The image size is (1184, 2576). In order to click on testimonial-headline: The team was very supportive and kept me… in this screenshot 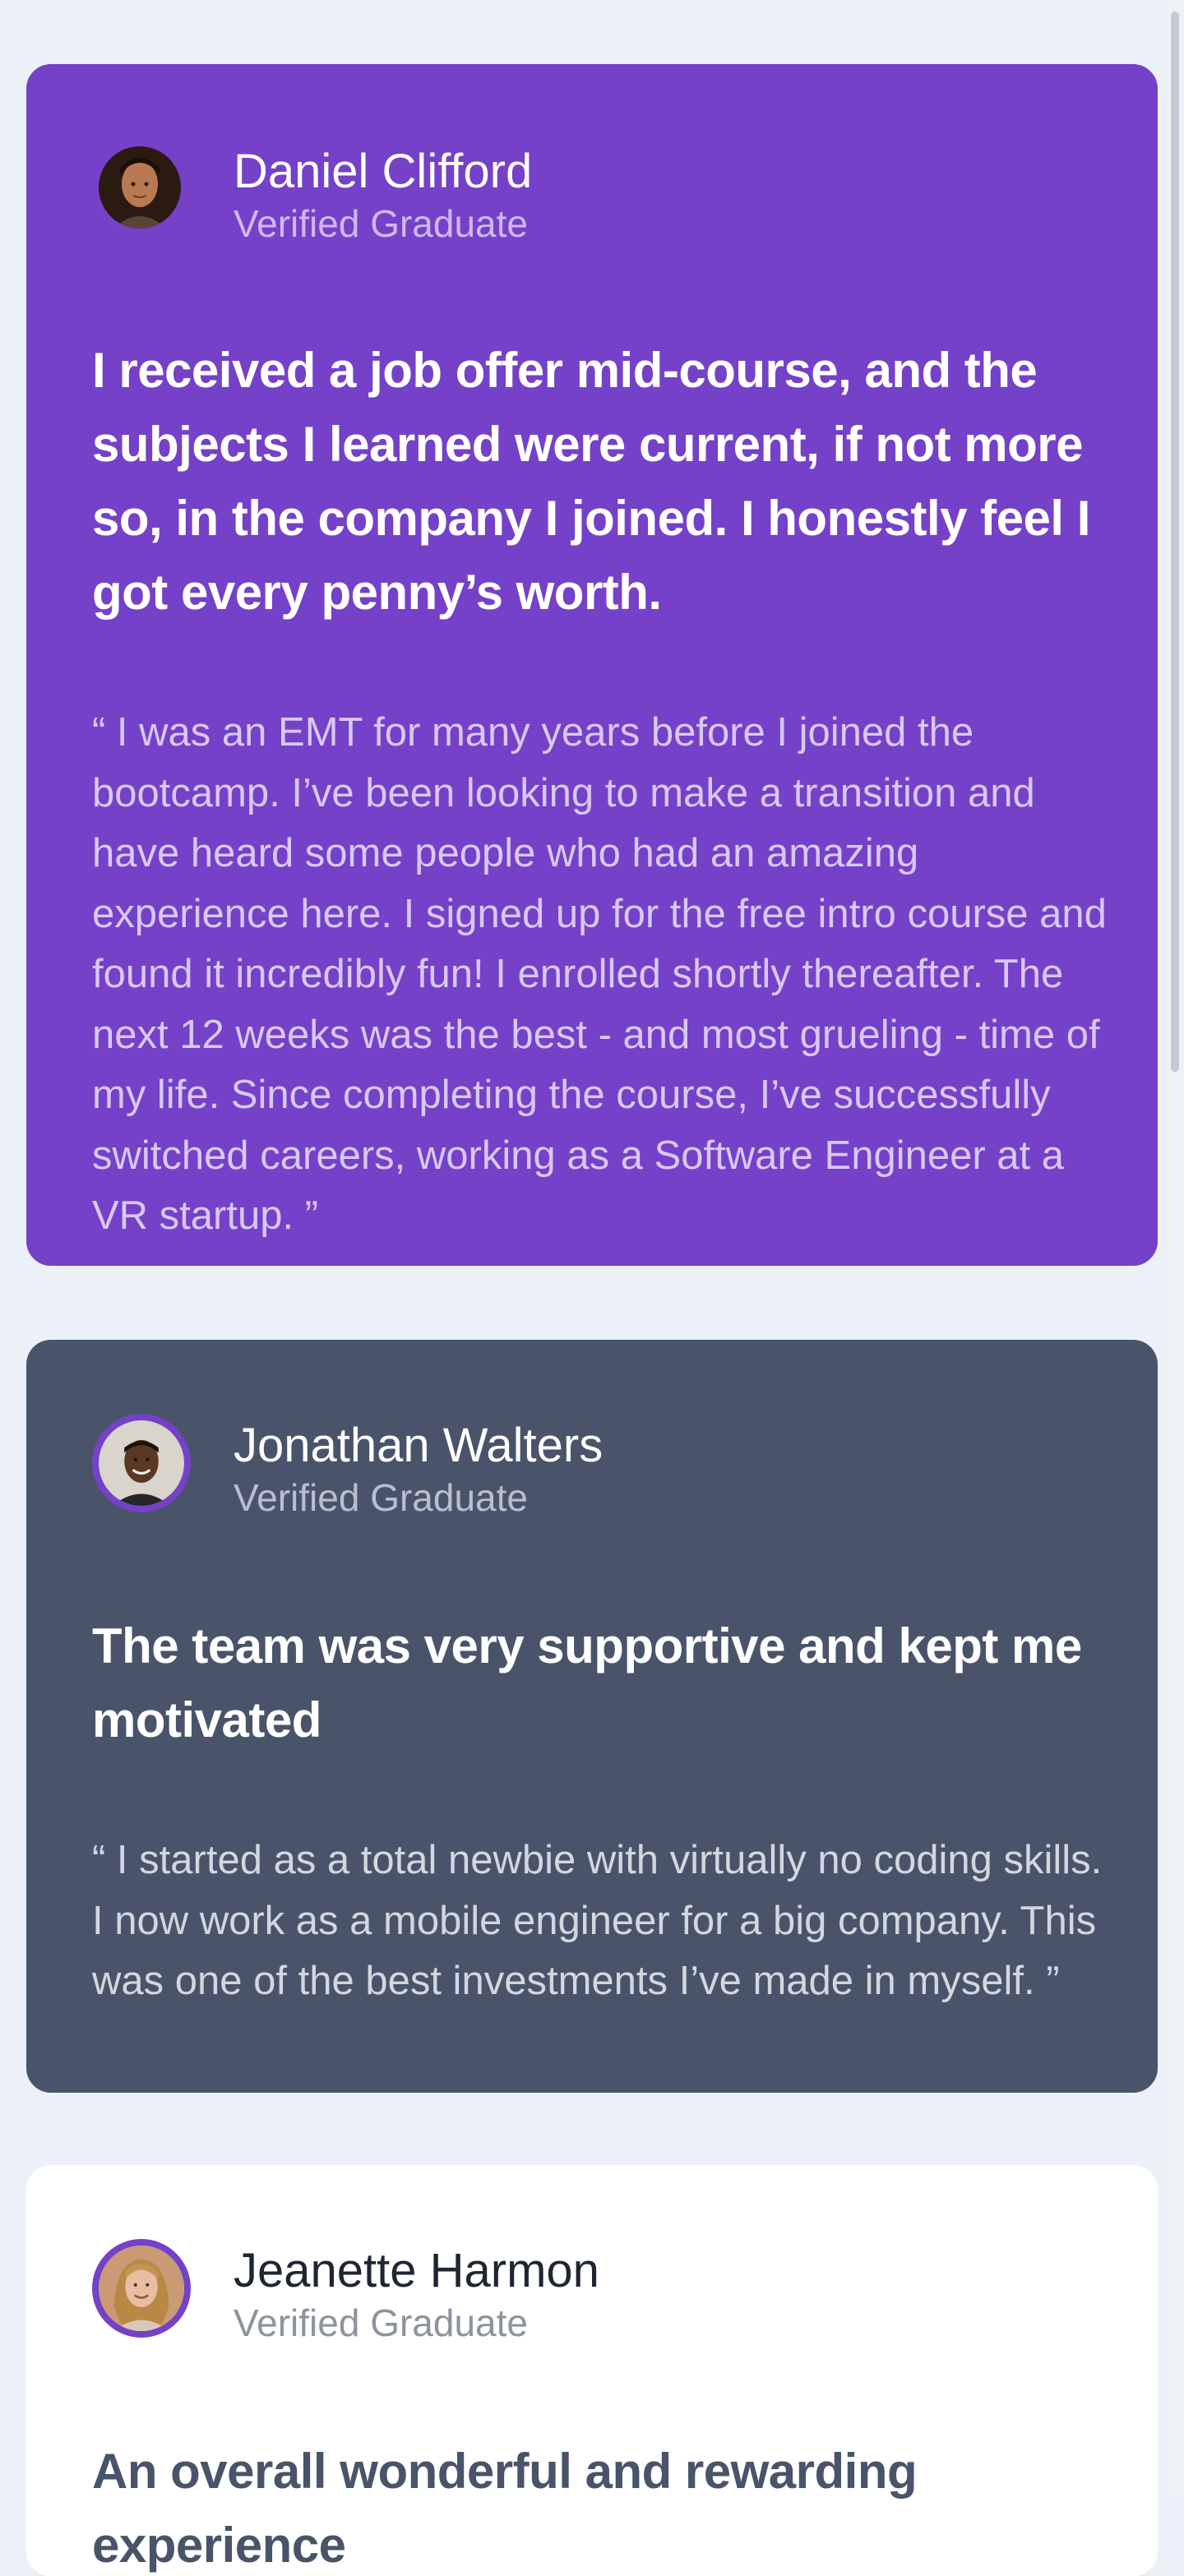, I will do `click(587, 1682)`.